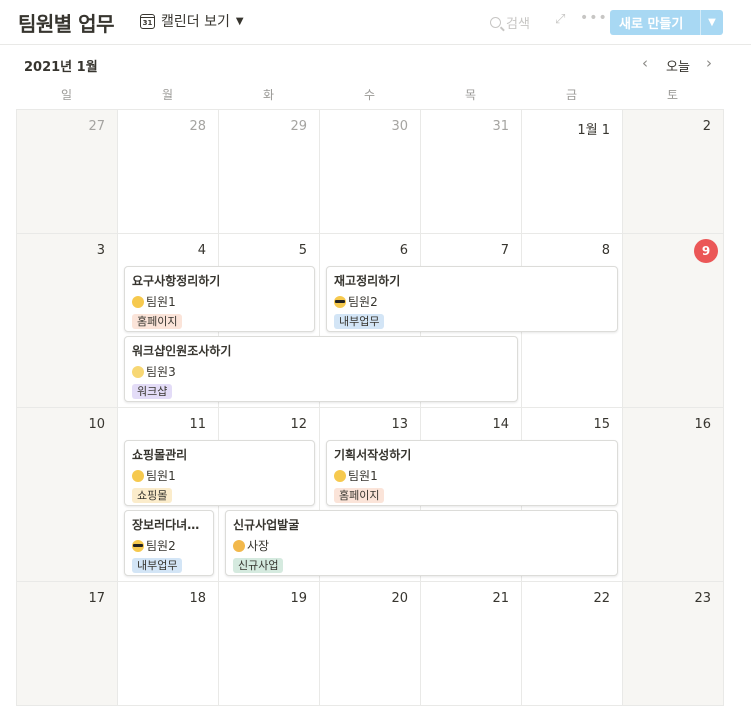 Image resolution: width=751 pixels, height=709 pixels. Describe the element at coordinates (66, 95) in the screenshot. I see `weekday-sun: 일` at that location.